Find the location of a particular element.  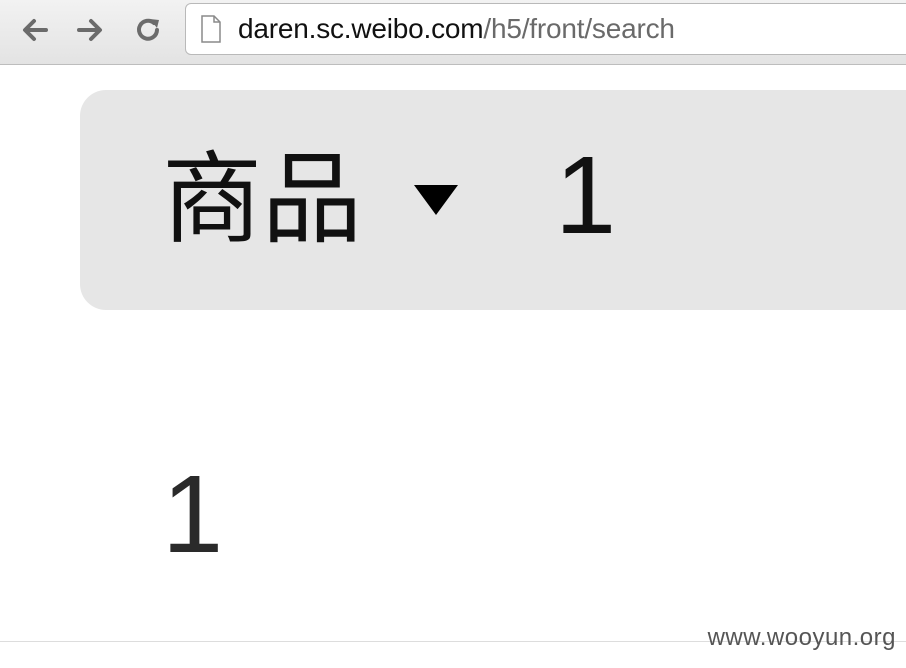

browser-toolbar: daren.sc.weibo.com/h5/front/search is located at coordinates (453, 32).